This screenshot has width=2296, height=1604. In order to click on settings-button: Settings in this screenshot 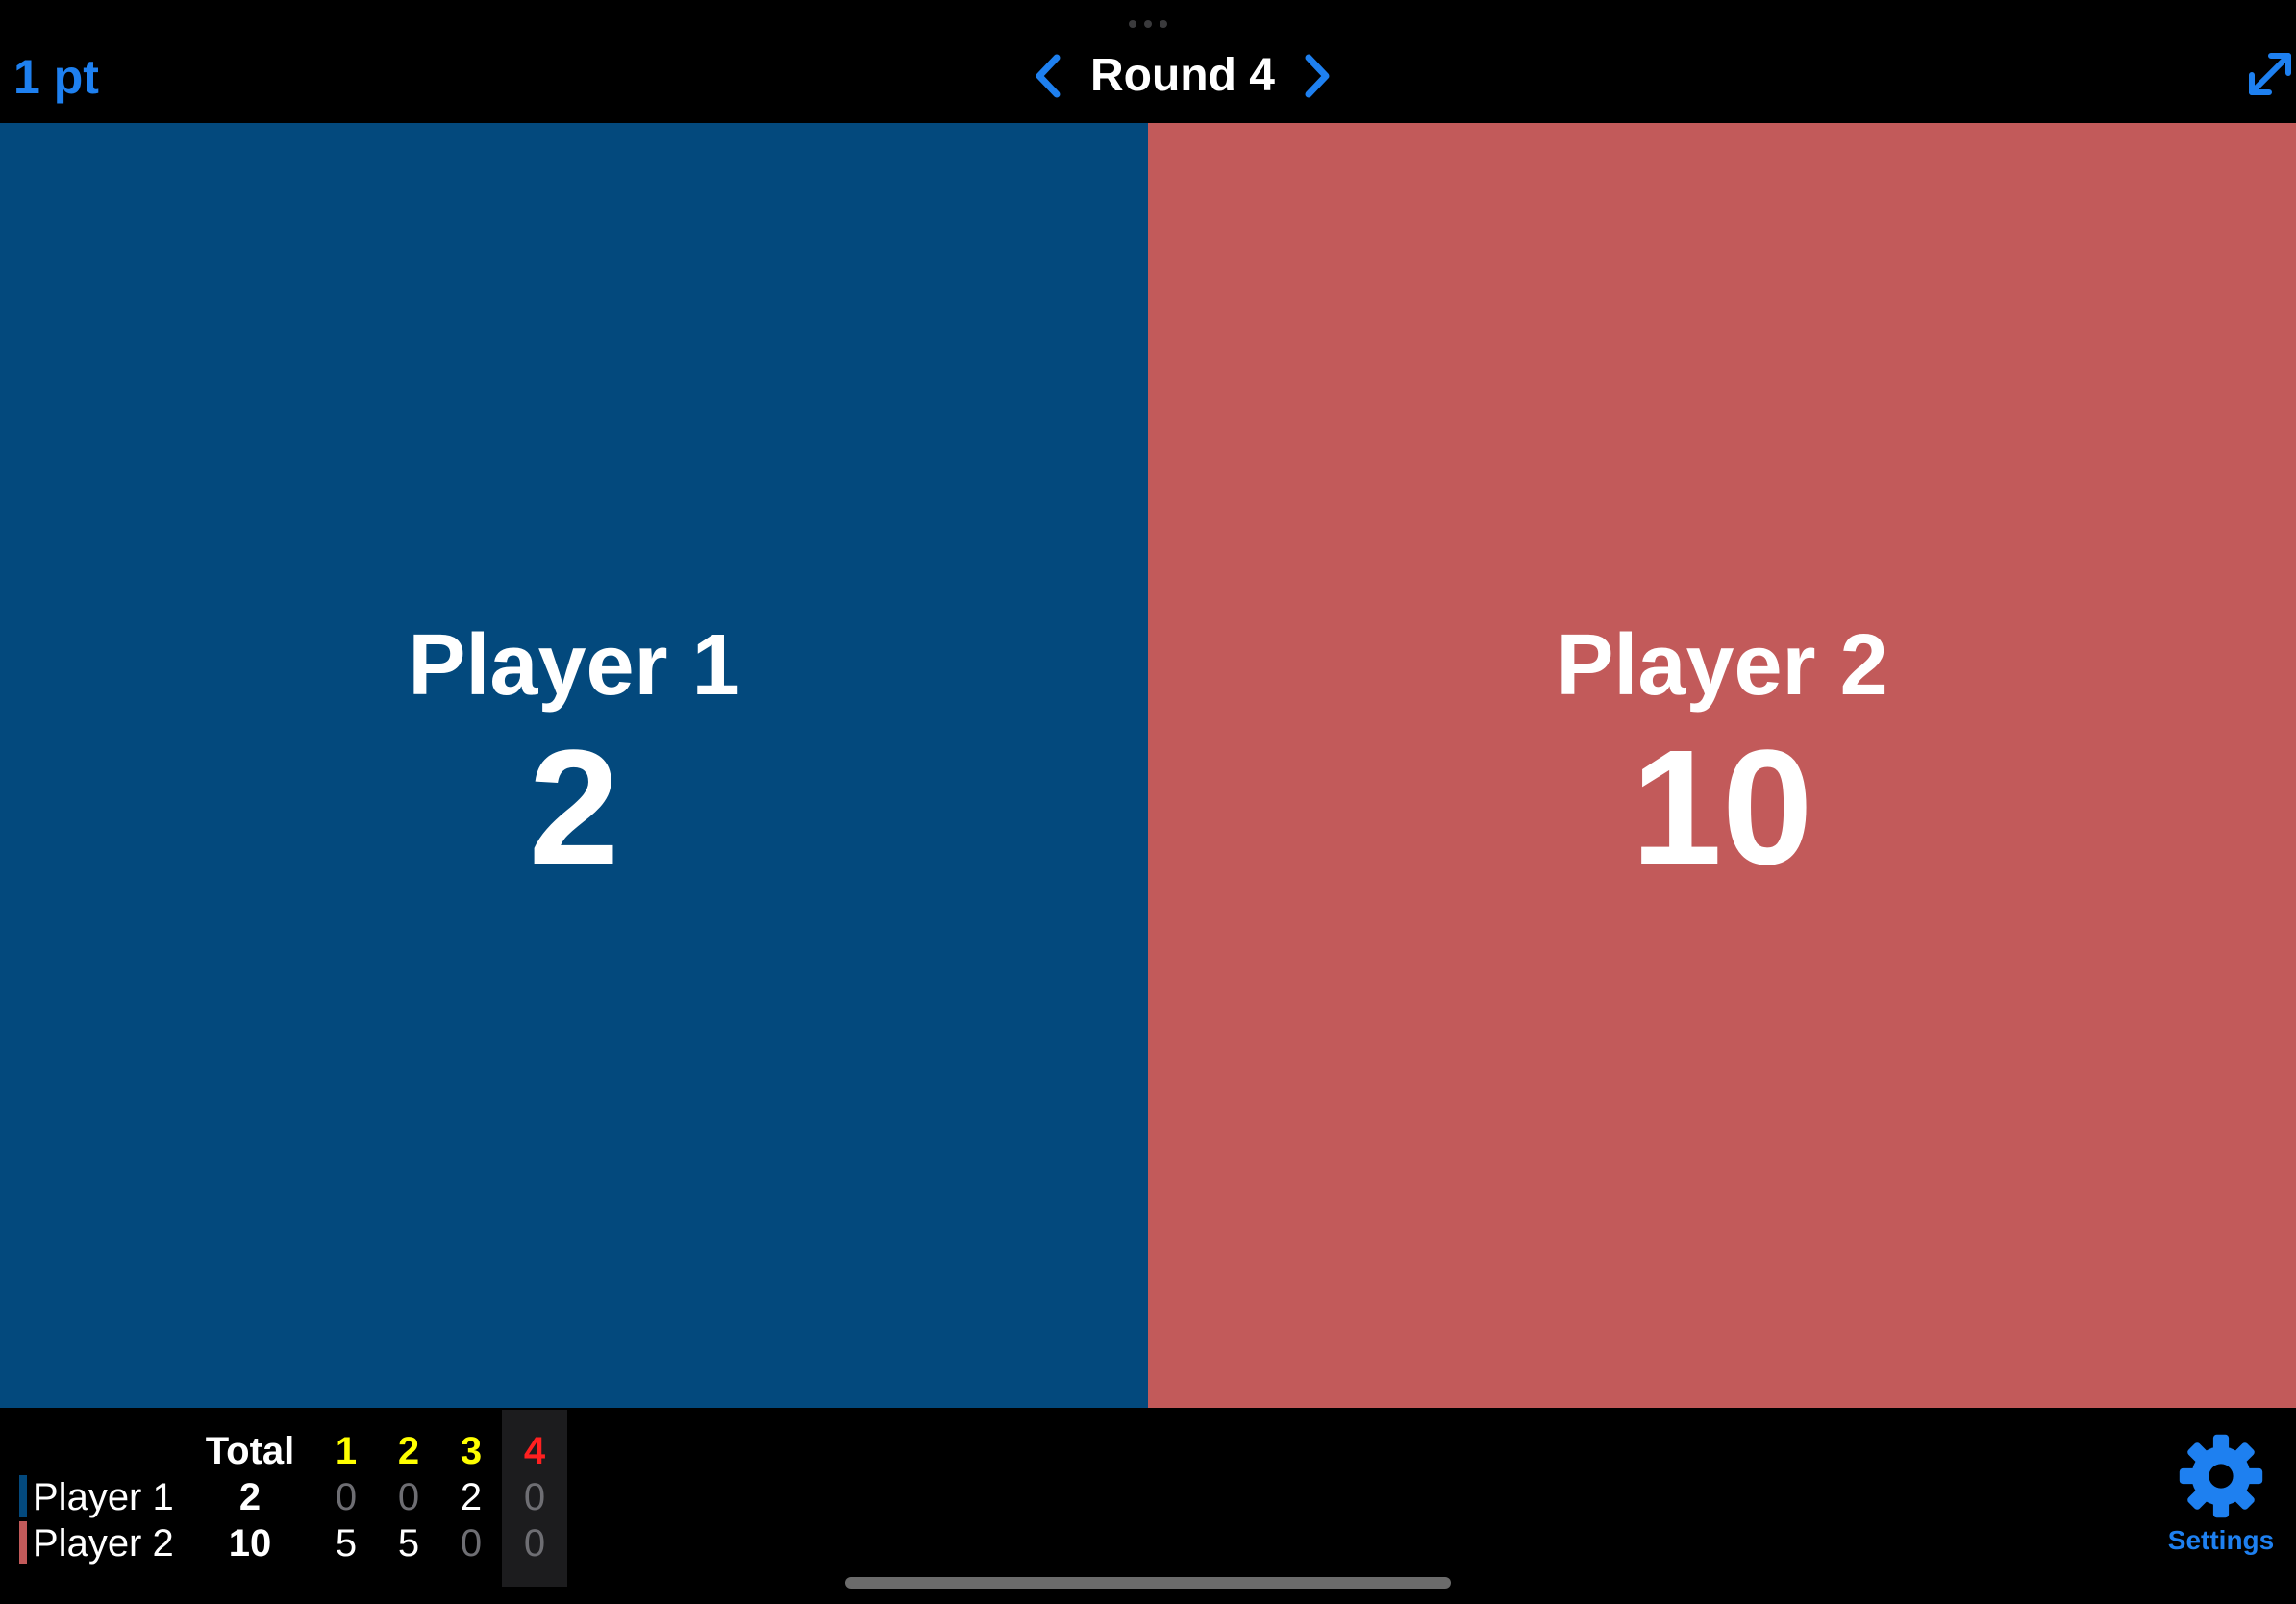, I will do `click(2221, 1495)`.